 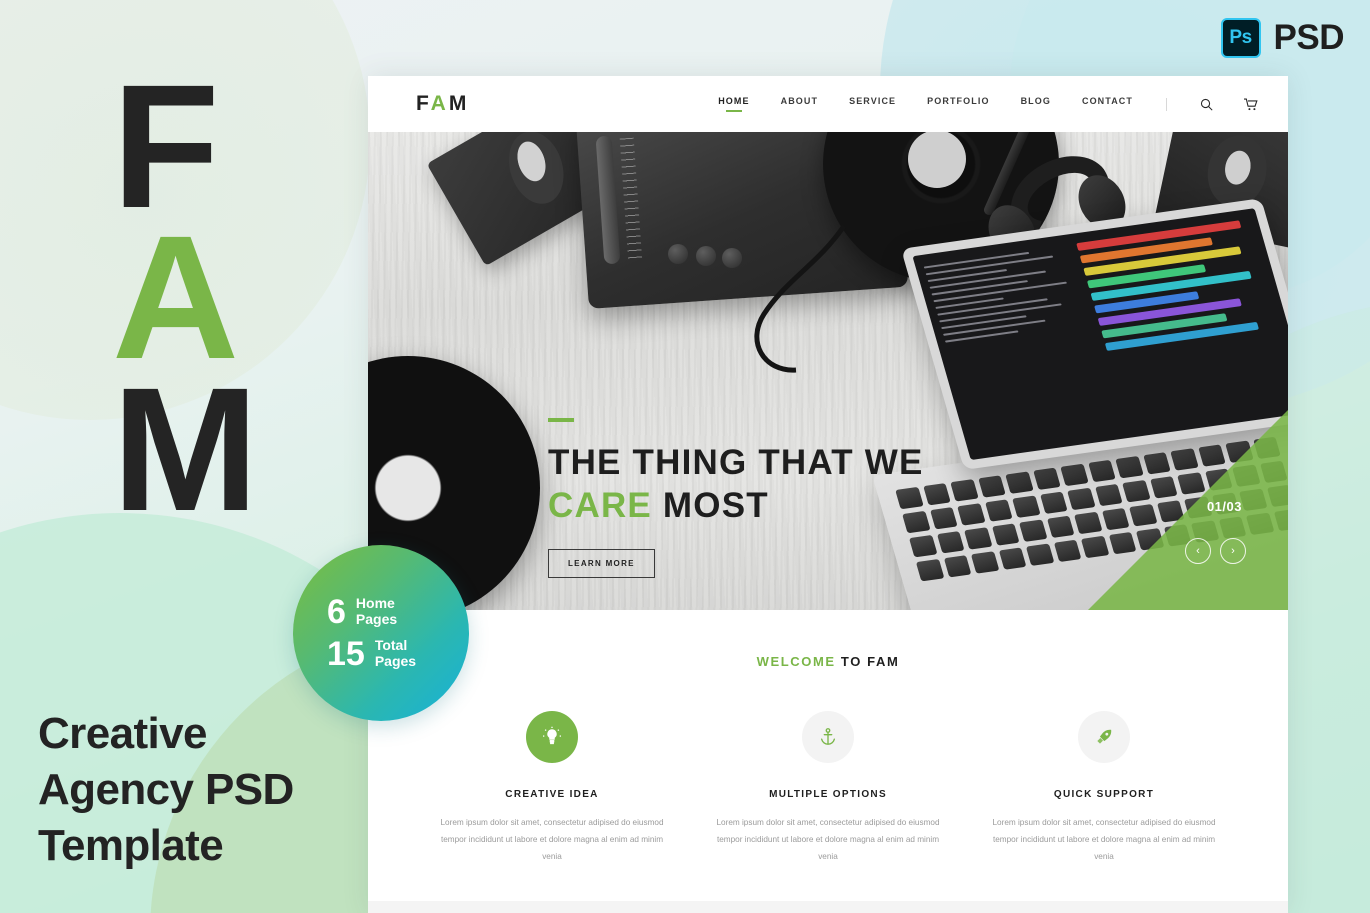 I want to click on total-pages-label: Total Pages, so click(x=395, y=653).